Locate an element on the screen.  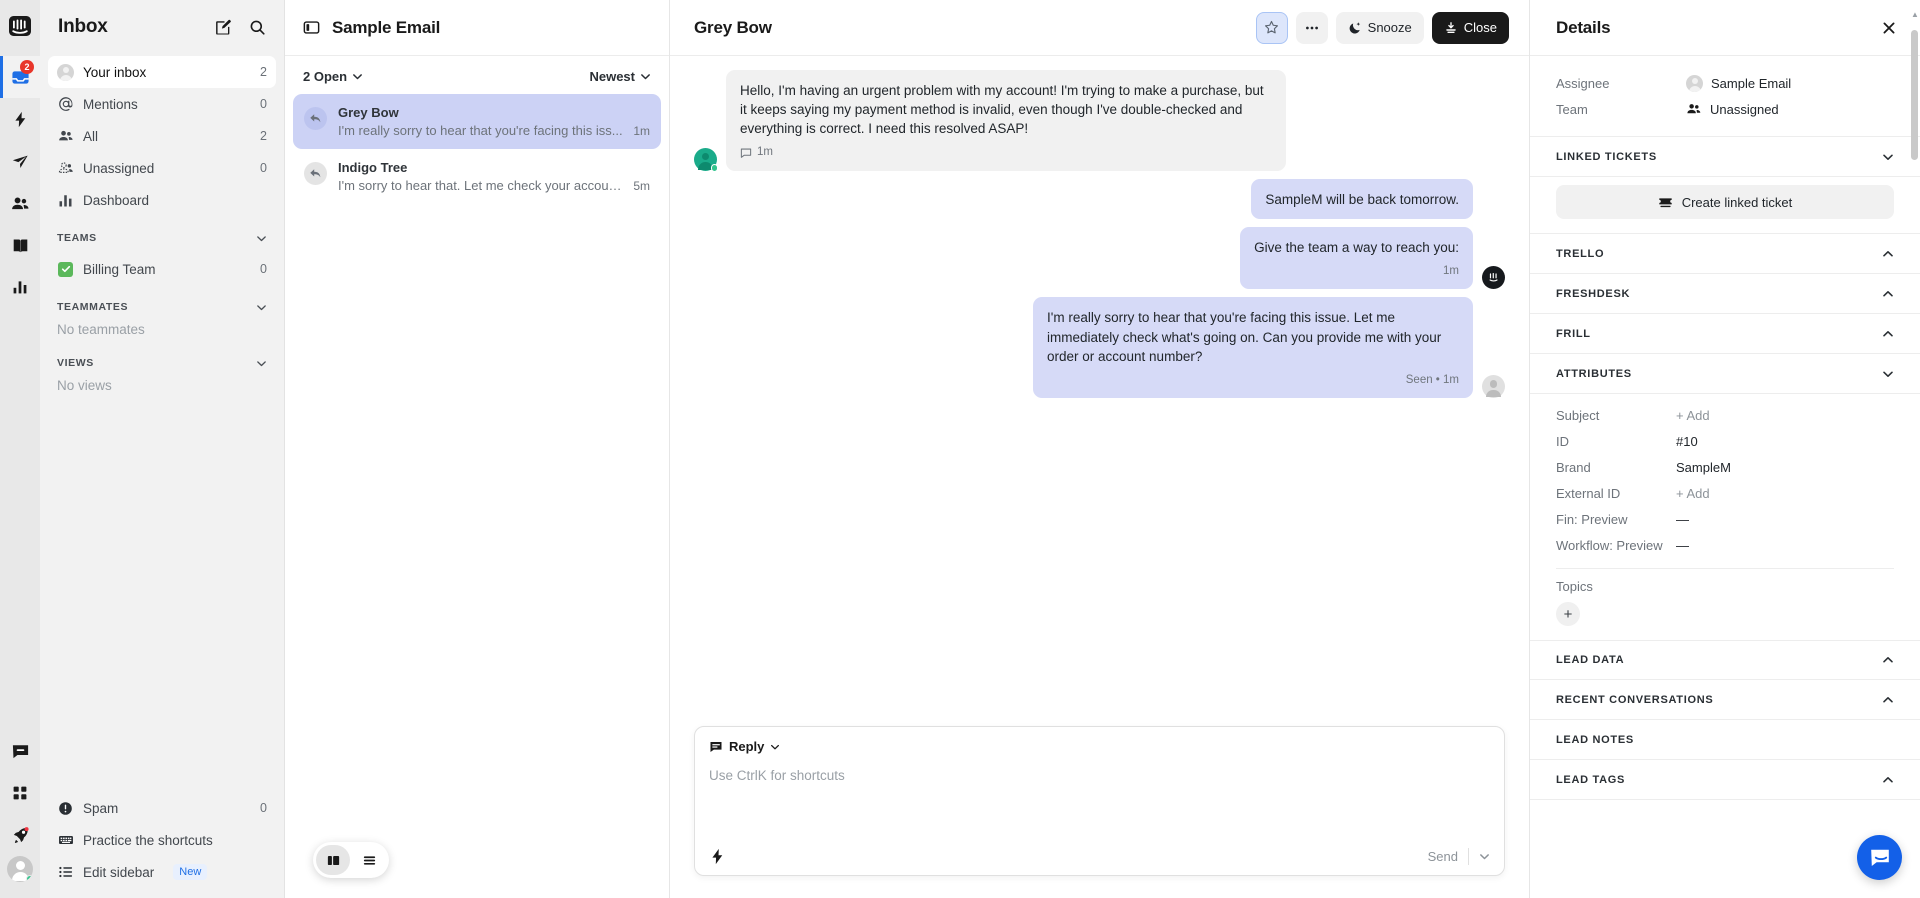
sort-label: Newest is located at coordinates (612, 76).